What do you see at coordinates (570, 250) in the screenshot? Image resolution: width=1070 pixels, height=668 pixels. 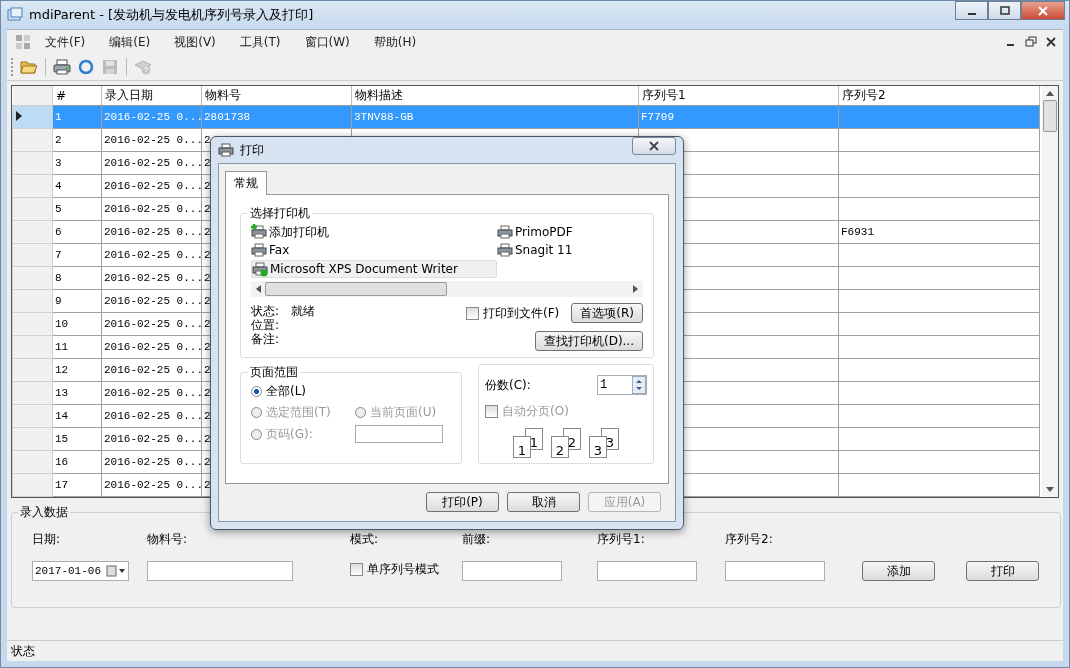 I see `printer-item: Snagit 11` at bounding box center [570, 250].